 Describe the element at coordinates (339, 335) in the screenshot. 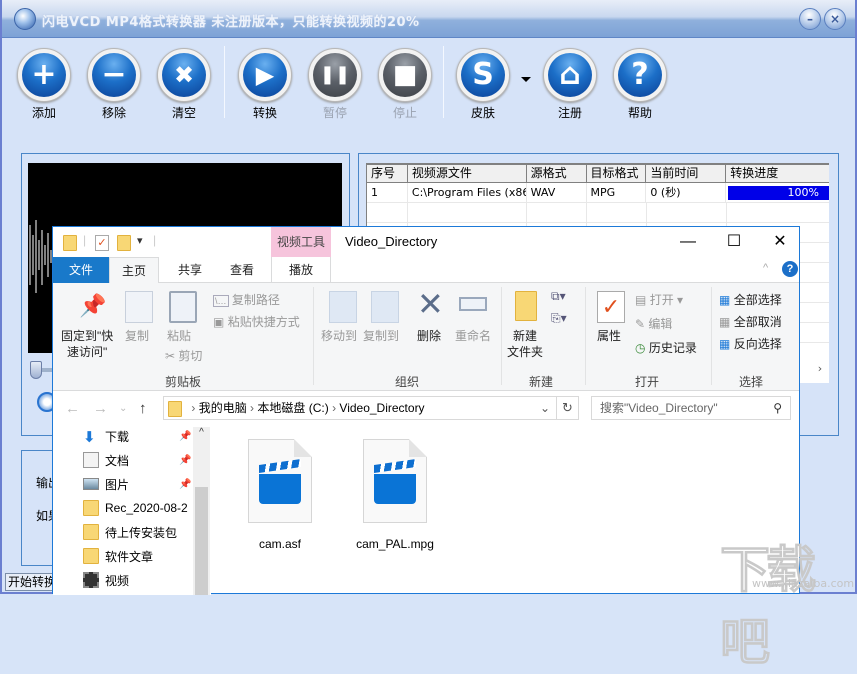

I see `move-to-button: 移动到` at that location.